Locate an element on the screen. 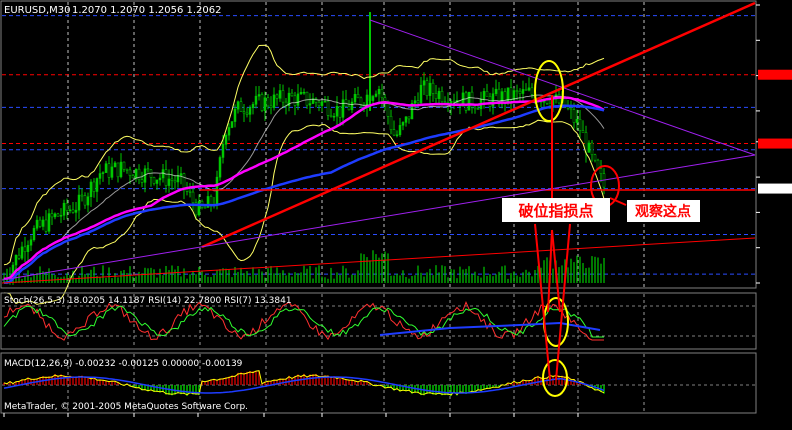 The height and width of the screenshot is (430, 792). symbol-label: EURUSD,M30 is located at coordinates (37, 10).